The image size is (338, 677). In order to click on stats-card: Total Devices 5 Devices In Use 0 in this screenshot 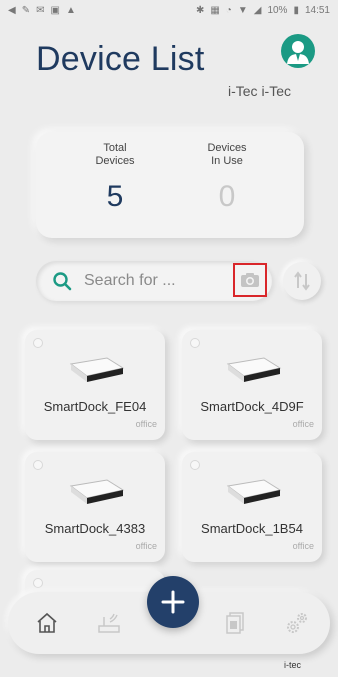, I will do `click(170, 185)`.